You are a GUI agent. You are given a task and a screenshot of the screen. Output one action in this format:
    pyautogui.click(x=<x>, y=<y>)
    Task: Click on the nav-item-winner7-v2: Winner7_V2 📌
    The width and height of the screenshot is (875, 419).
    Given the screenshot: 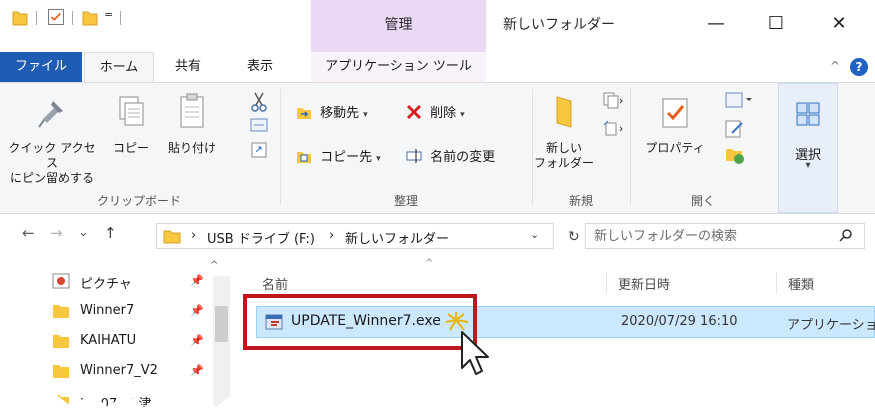 What is the action you would take?
    pyautogui.click(x=106, y=372)
    